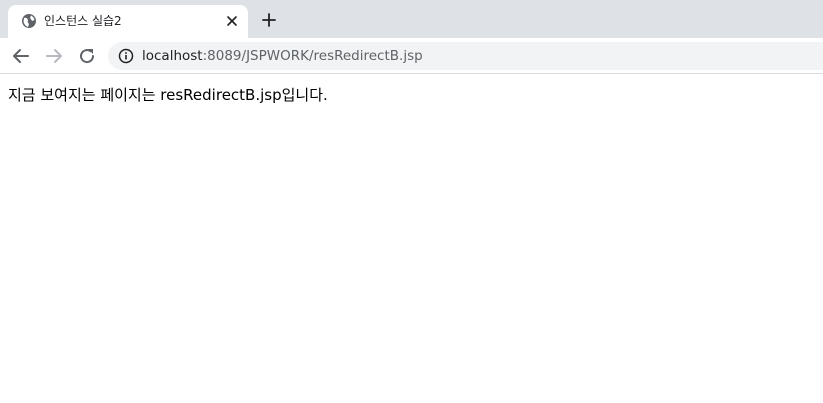 The image size is (823, 403). Describe the element at coordinates (54, 56) in the screenshot. I see `arrow-right-icon` at that location.